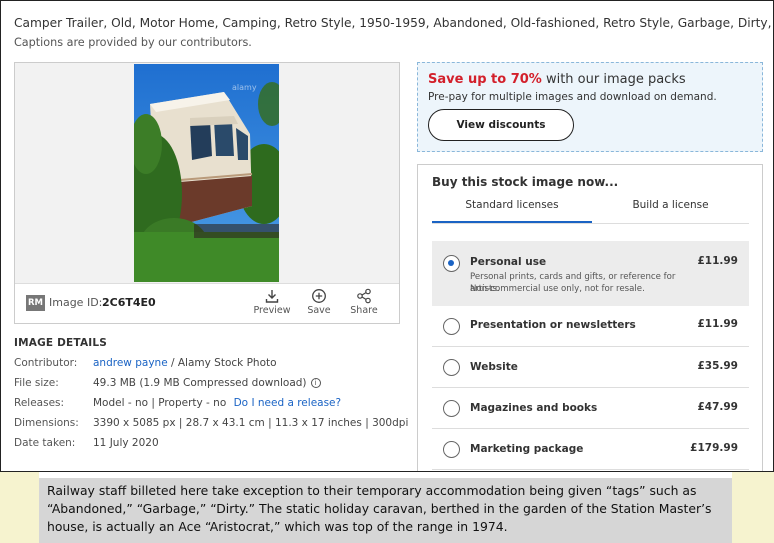 The height and width of the screenshot is (543, 774). I want to click on license-option-presentation: Presentation or newsletters £11.99, so click(590, 326).